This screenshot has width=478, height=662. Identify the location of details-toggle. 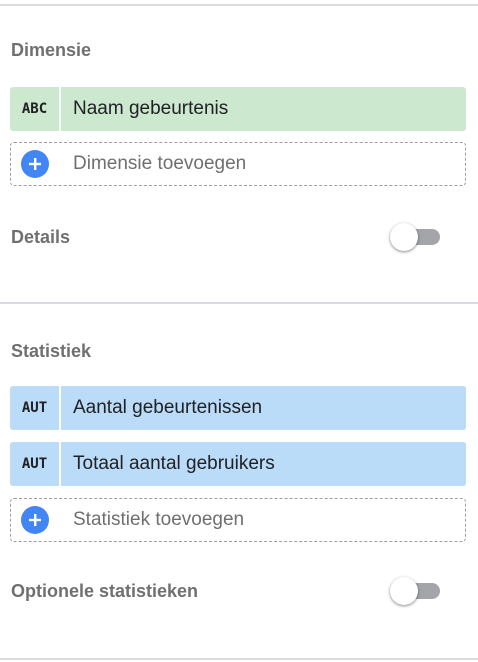
(416, 237).